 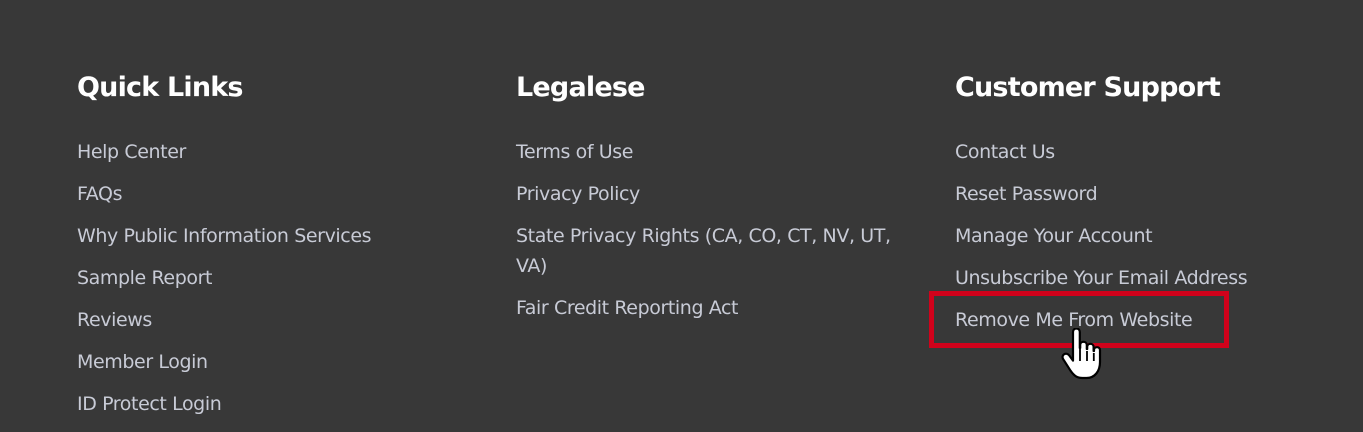 I want to click on unsubscribe-email-link: Unsubscribe Your Email Address, so click(x=1101, y=278).